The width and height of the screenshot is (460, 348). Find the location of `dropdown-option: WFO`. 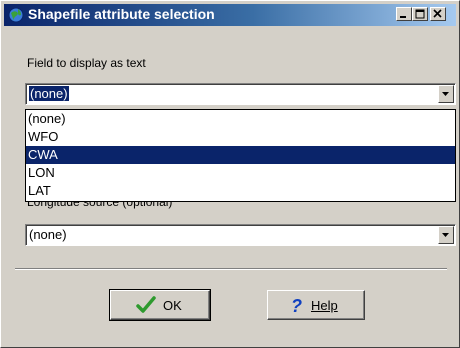

dropdown-option: WFO is located at coordinates (240, 137).